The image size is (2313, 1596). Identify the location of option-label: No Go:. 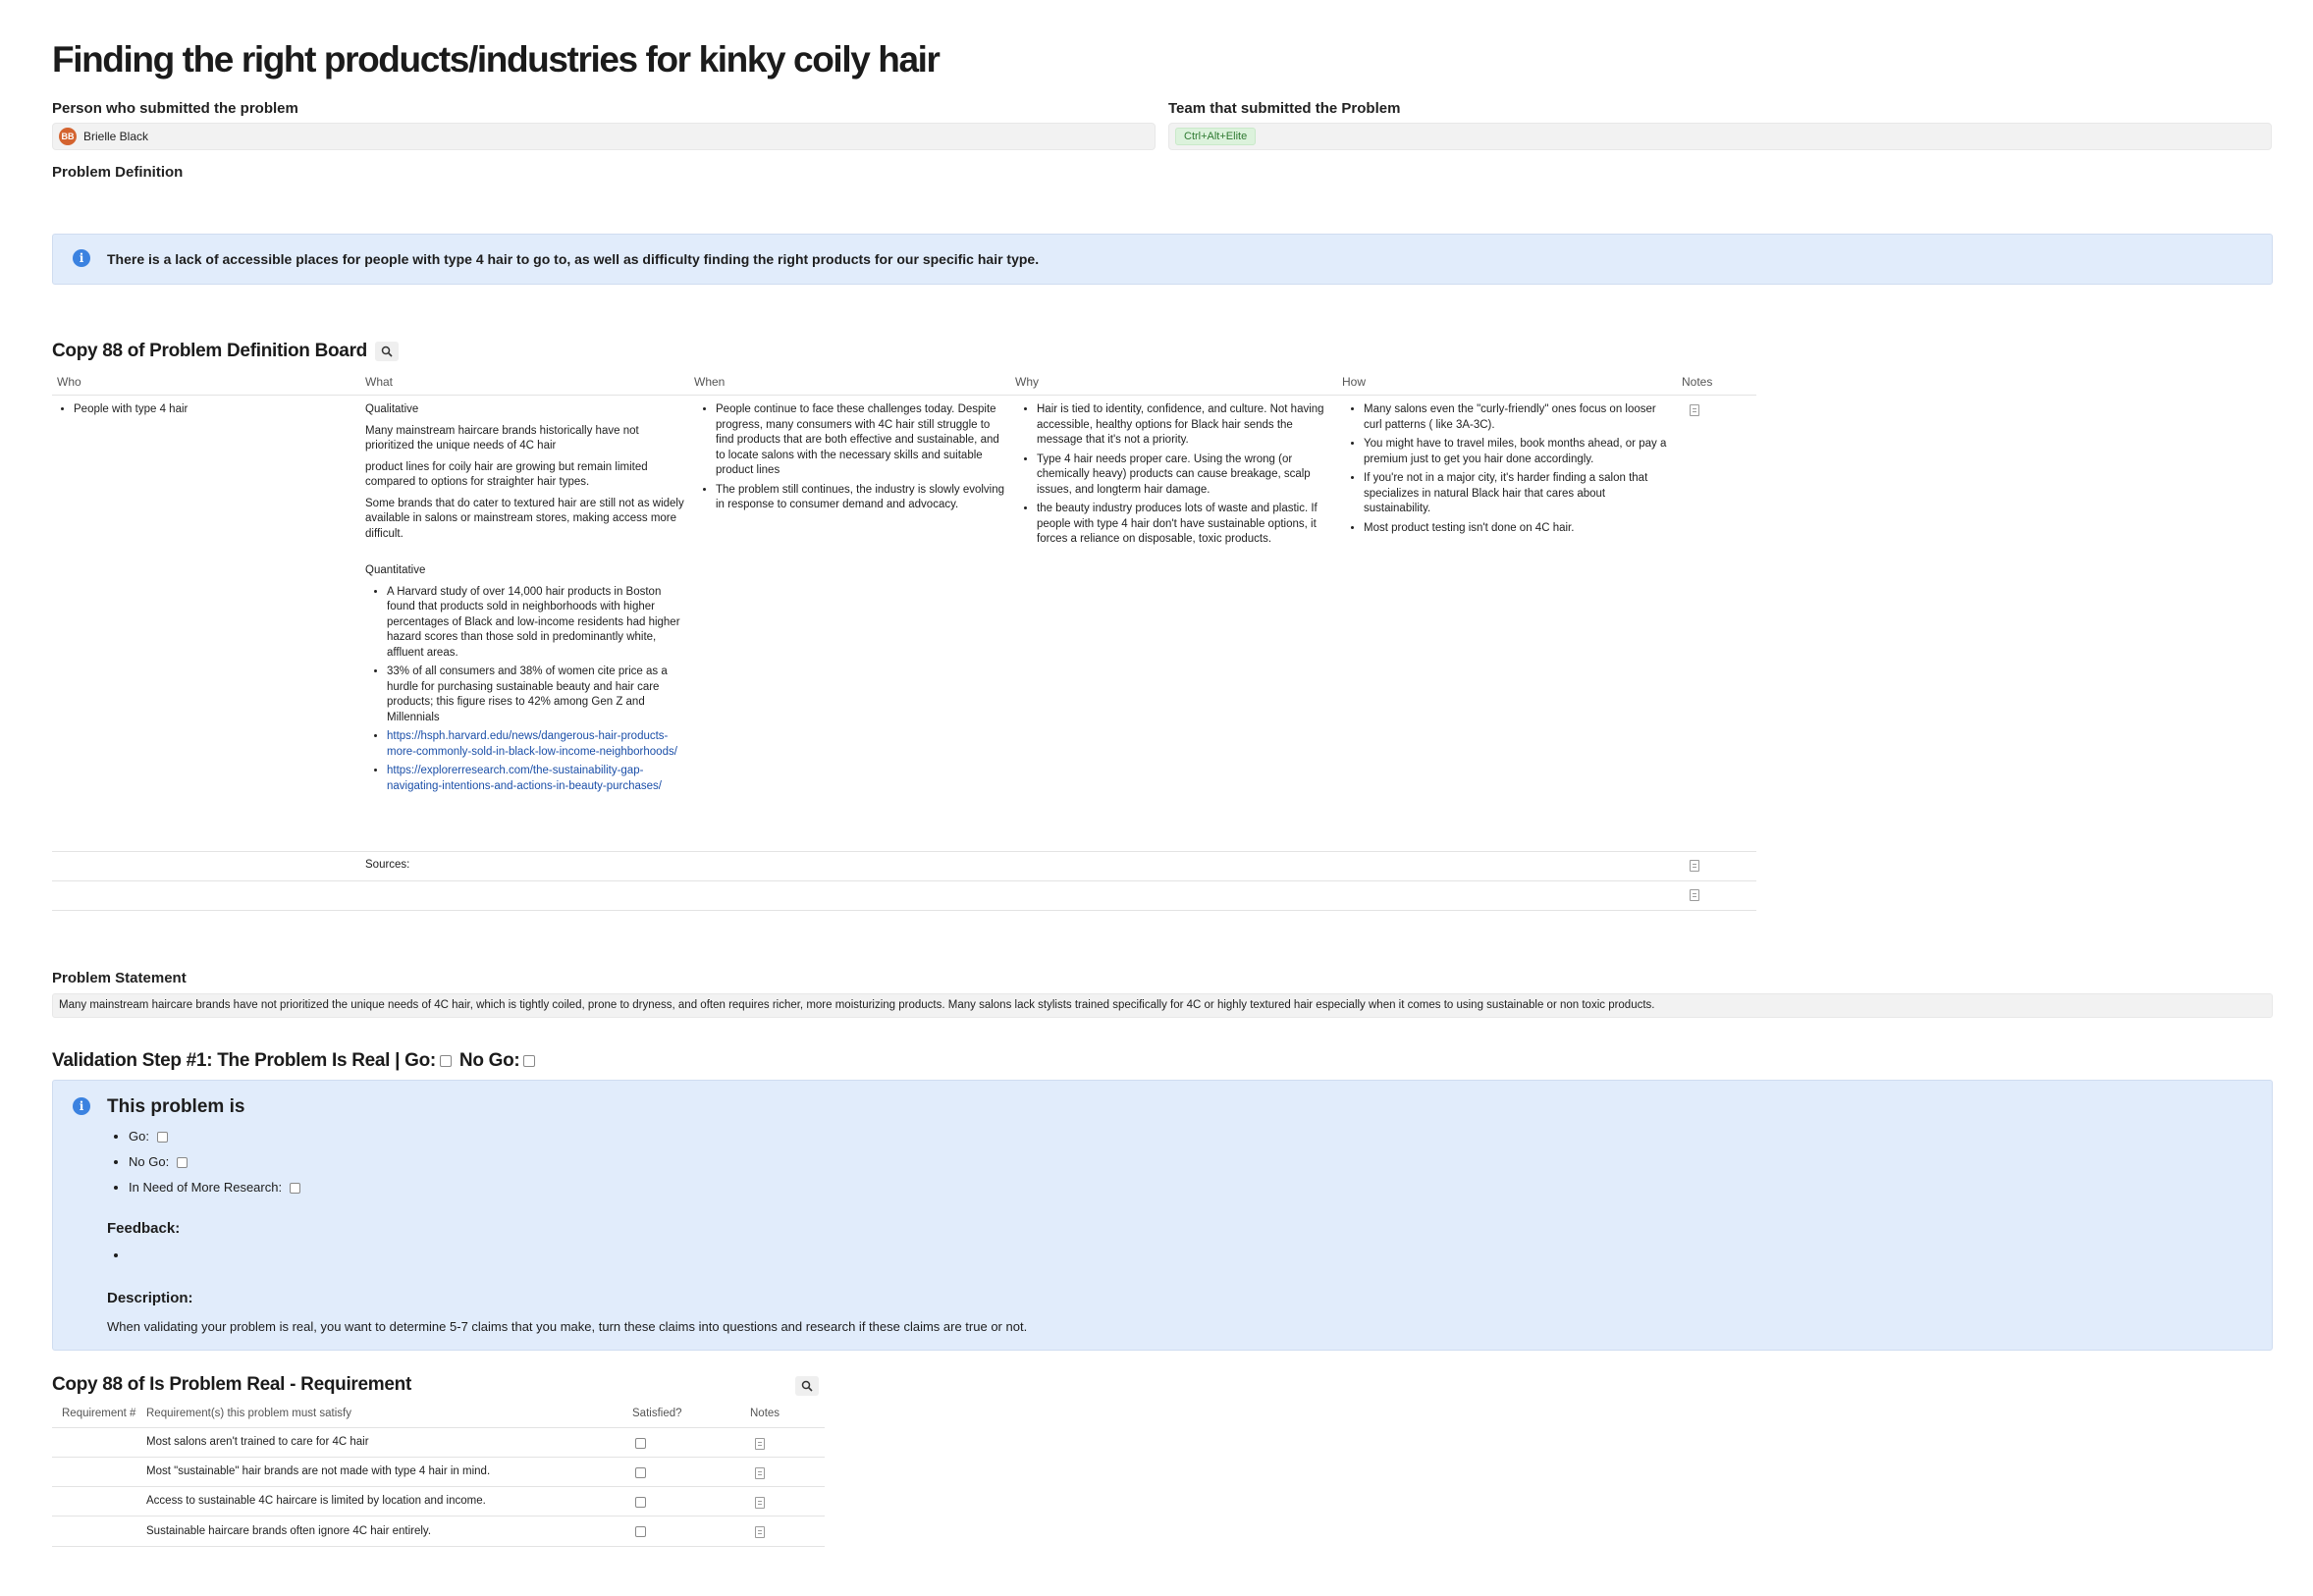
(149, 1161).